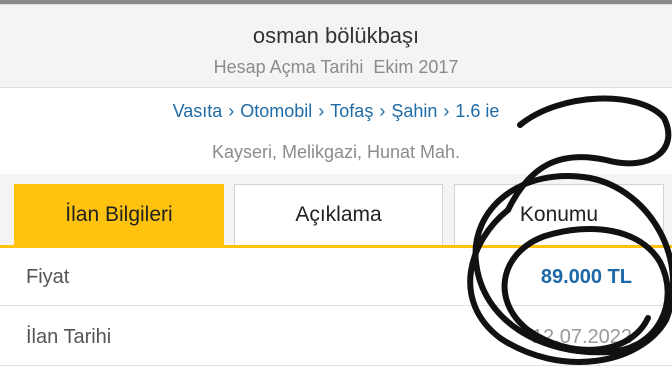 The image size is (672, 378). Describe the element at coordinates (69, 337) in the screenshot. I see `detail-label: İlan Tarihi` at that location.